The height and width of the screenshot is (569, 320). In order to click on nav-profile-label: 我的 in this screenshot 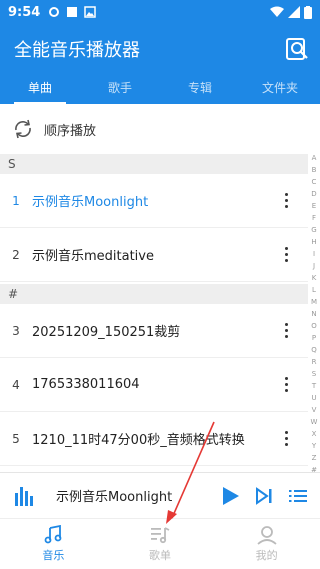, I will do `click(266, 555)`.